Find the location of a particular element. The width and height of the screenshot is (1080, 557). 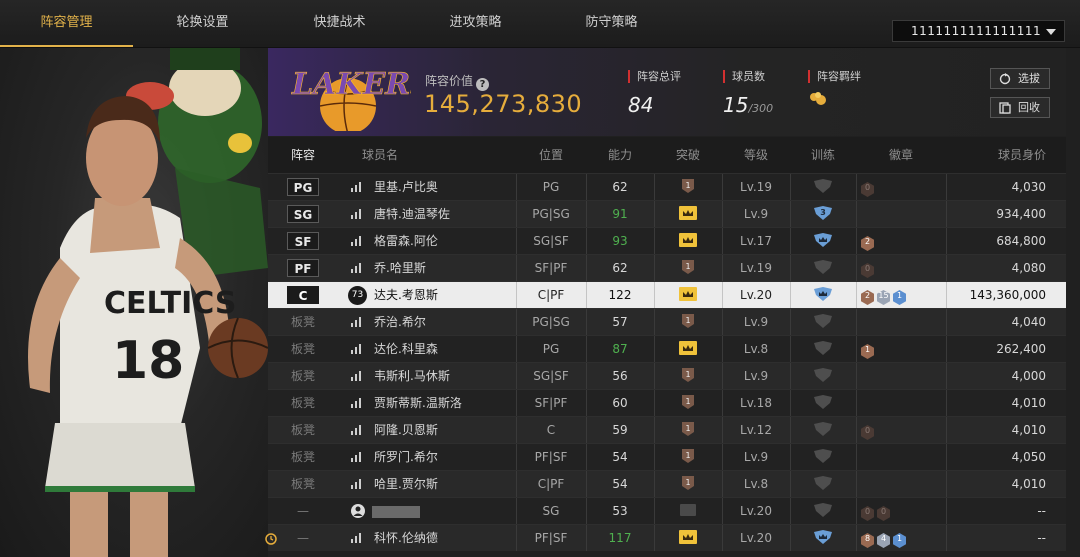

header-level: 等级 is located at coordinates (756, 155).